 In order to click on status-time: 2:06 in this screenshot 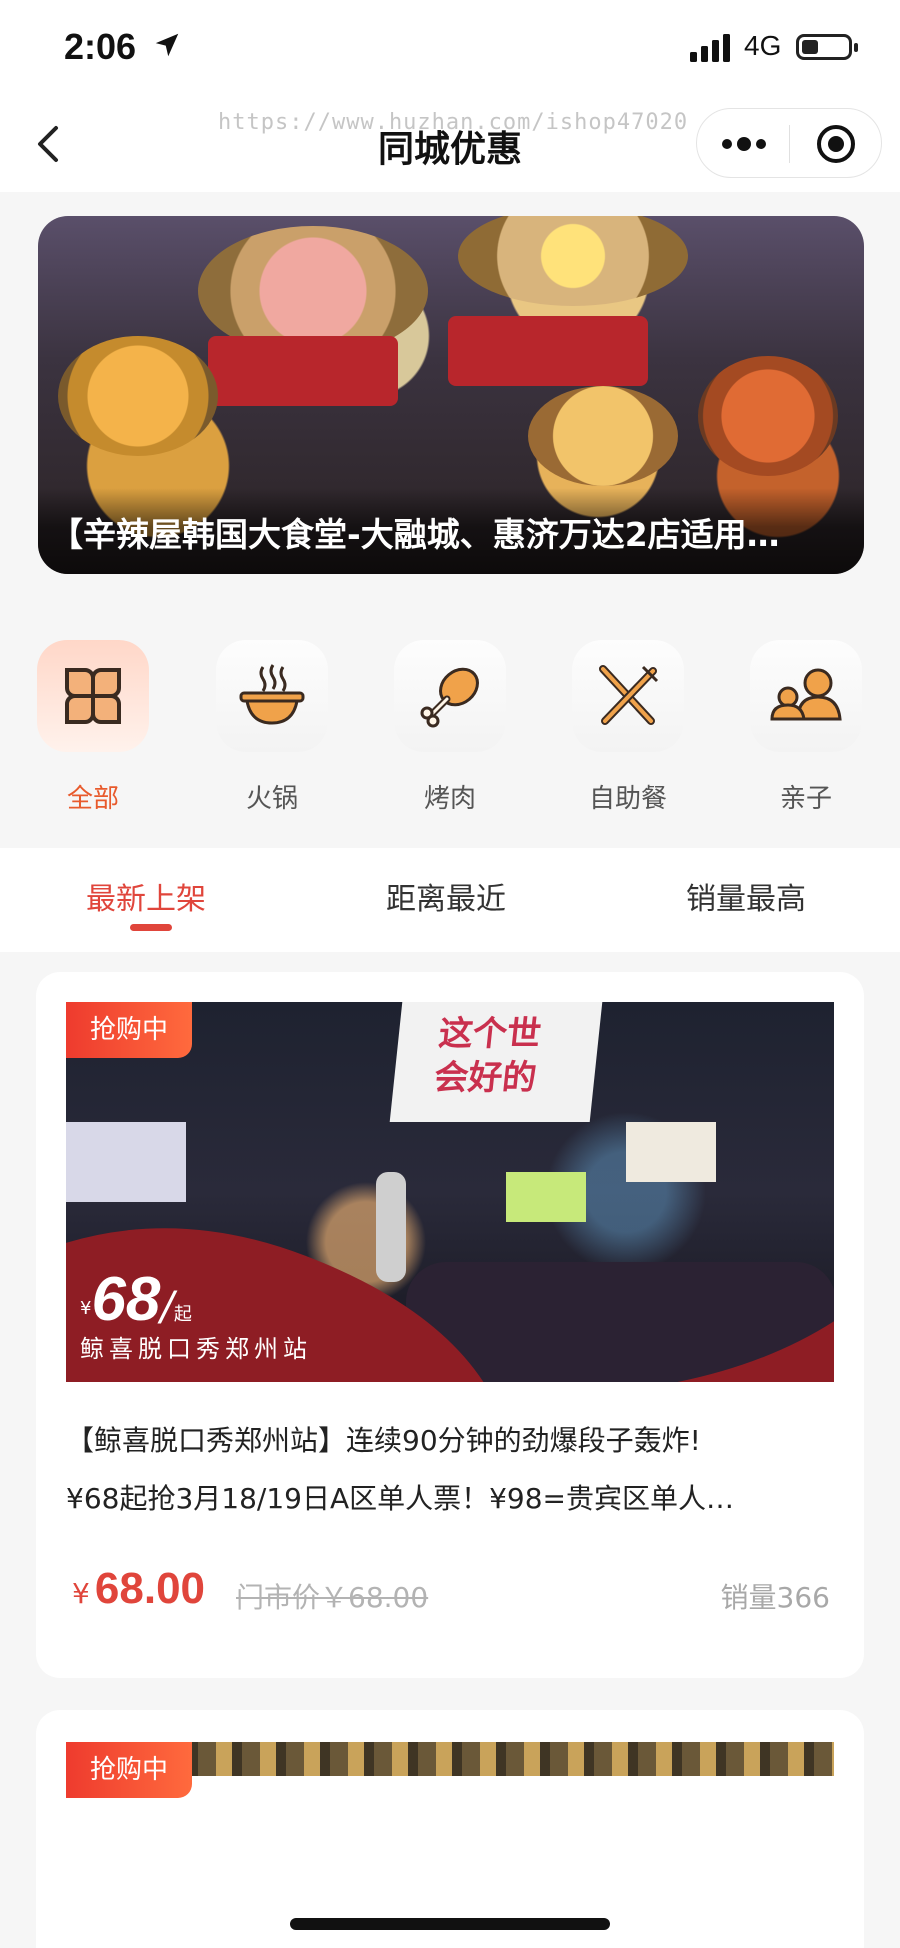, I will do `click(100, 46)`.